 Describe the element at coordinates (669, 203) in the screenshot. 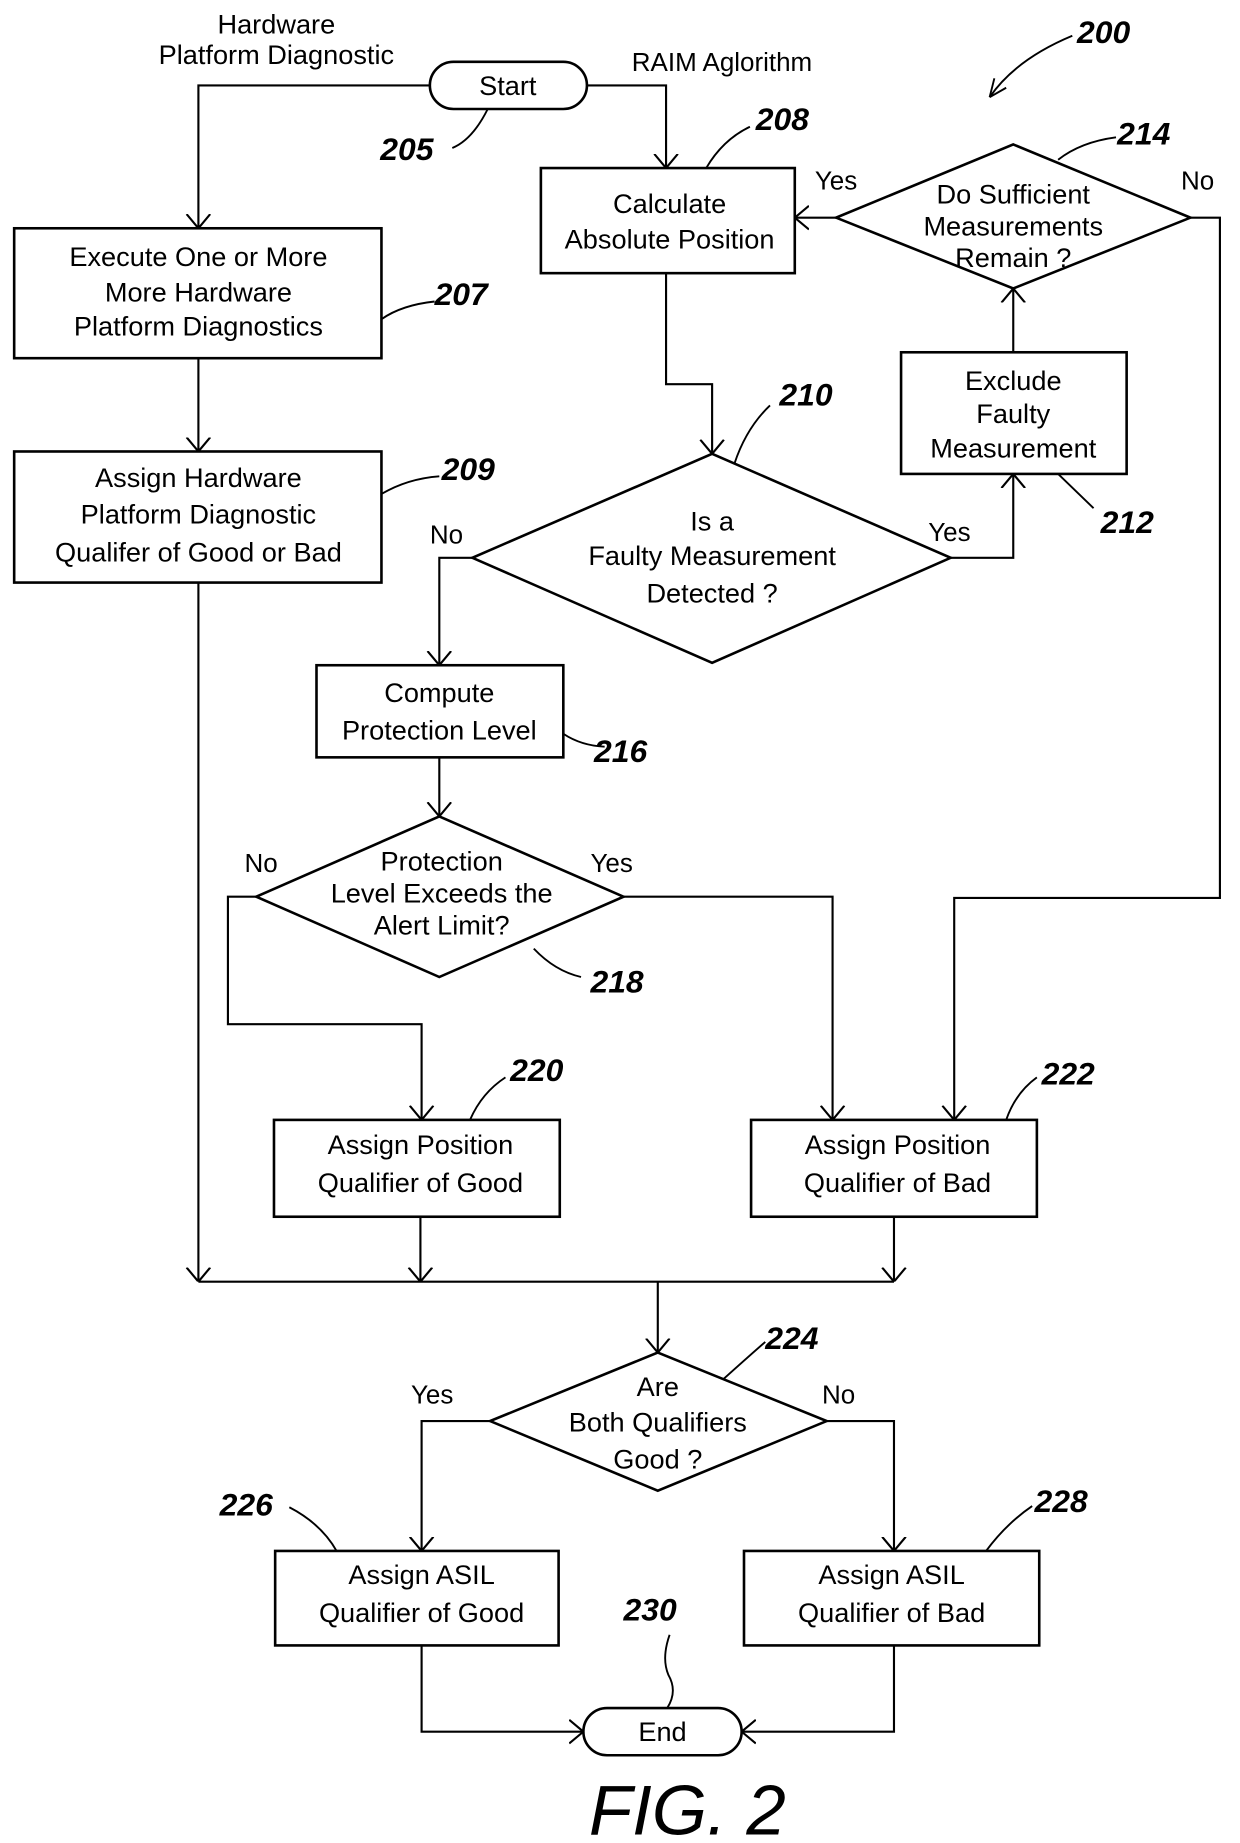

I see `calculate-position-line1: Calculate` at that location.